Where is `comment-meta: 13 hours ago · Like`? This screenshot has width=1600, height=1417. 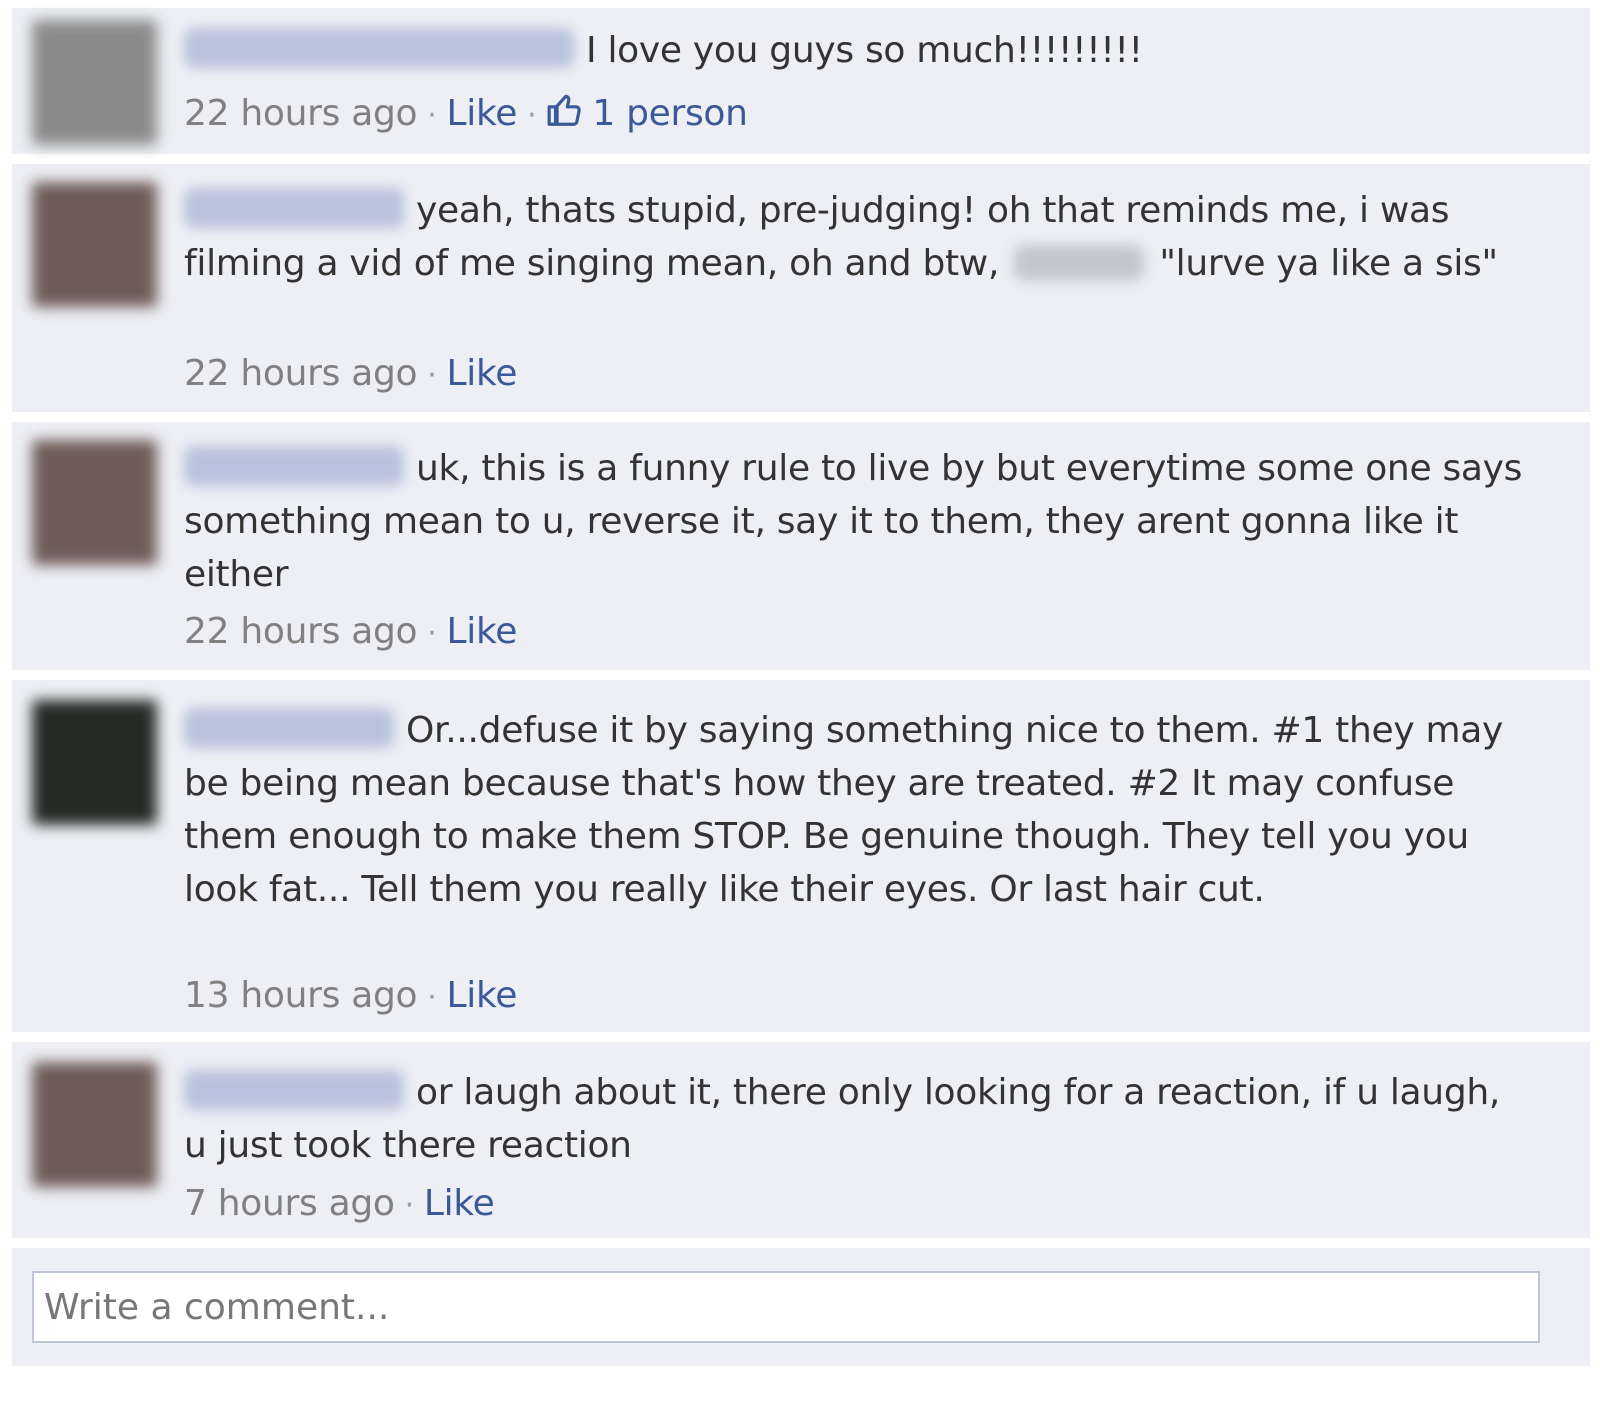
comment-meta: 13 hours ago · Like is located at coordinates (350, 997).